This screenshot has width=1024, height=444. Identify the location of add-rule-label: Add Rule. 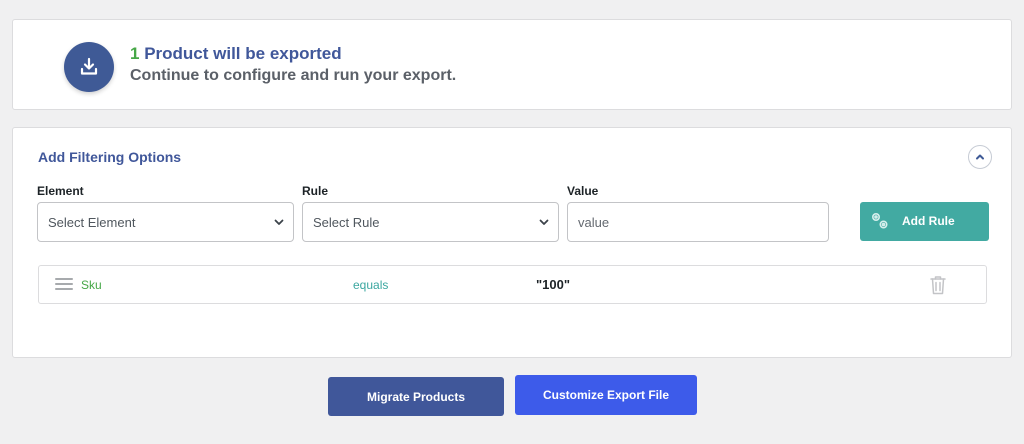
(928, 221).